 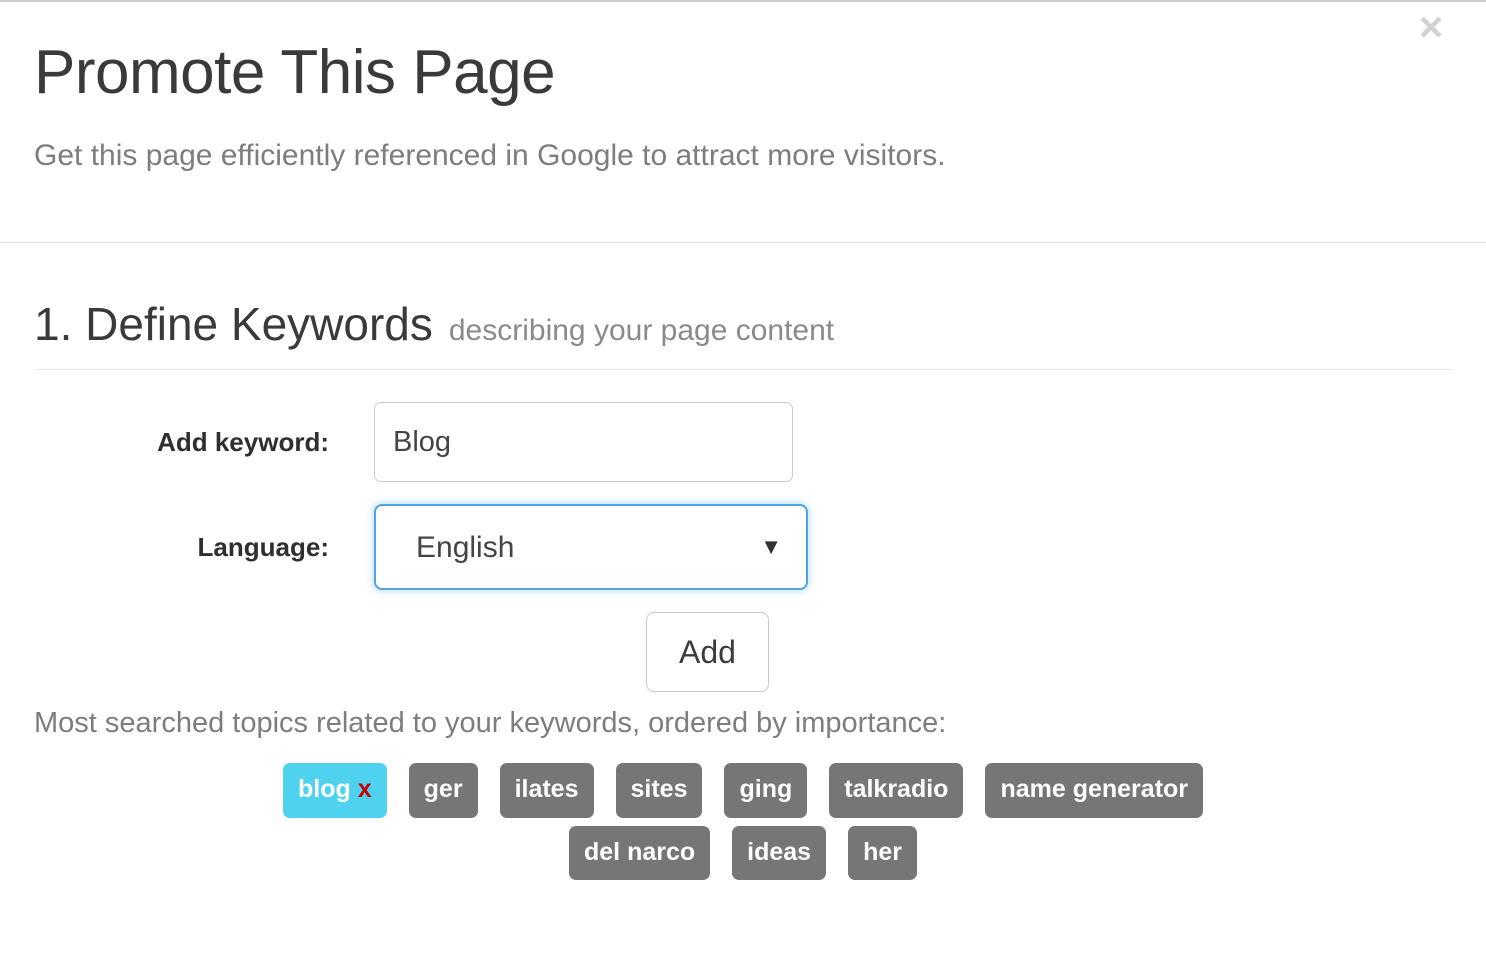 I want to click on topic-tag-label: del narco, so click(x=640, y=851).